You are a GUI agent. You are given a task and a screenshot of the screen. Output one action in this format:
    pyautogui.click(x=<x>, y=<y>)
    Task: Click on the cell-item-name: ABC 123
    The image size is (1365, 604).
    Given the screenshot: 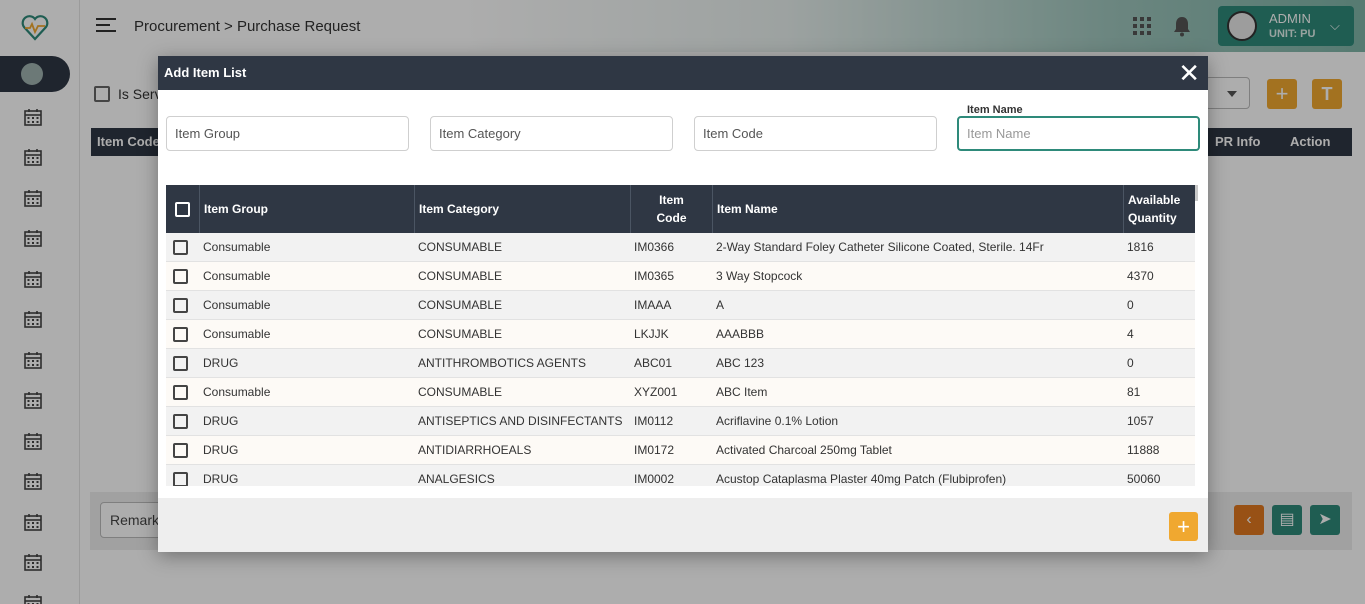 What is the action you would take?
    pyautogui.click(x=740, y=363)
    